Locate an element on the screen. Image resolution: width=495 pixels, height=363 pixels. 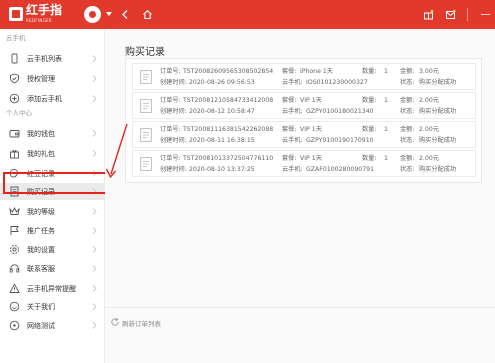
sidebar-item-9: 推广任务 is located at coordinates (52, 230).